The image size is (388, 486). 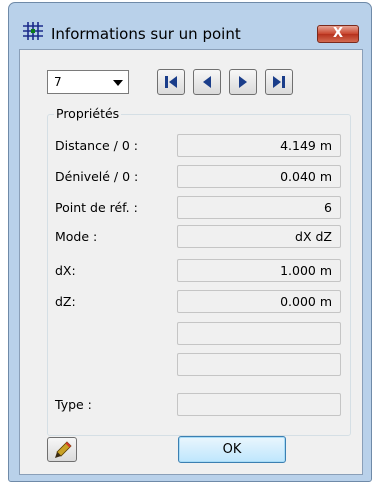 I want to click on distance-label: Distance / 0 :, so click(x=96, y=145).